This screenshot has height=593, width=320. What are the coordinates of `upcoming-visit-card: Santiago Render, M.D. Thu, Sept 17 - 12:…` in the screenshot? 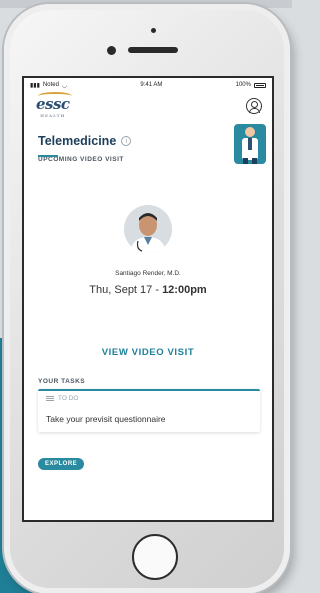 It's located at (148, 261).